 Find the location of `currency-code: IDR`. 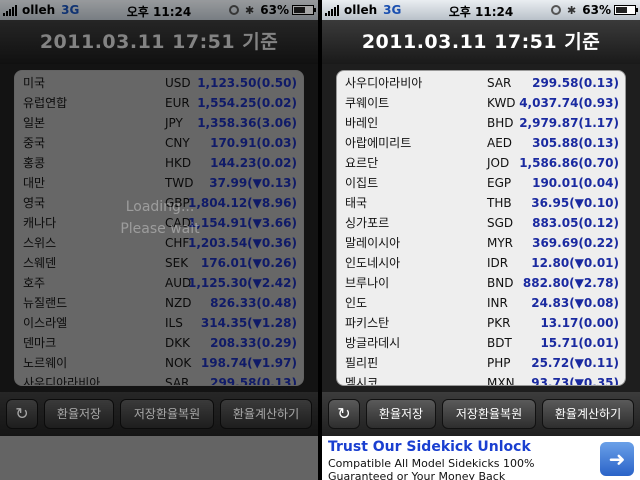

currency-code: IDR is located at coordinates (498, 263).